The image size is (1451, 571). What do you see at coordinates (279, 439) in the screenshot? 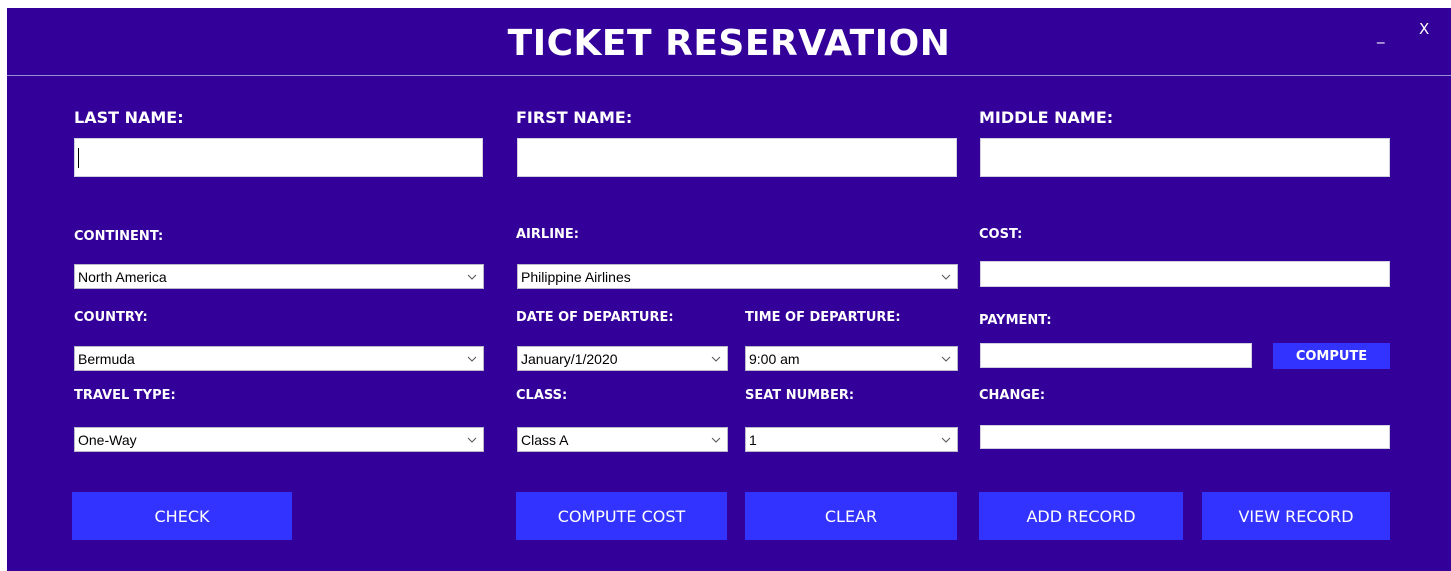
I see `travel-type-select: One-Way` at bounding box center [279, 439].